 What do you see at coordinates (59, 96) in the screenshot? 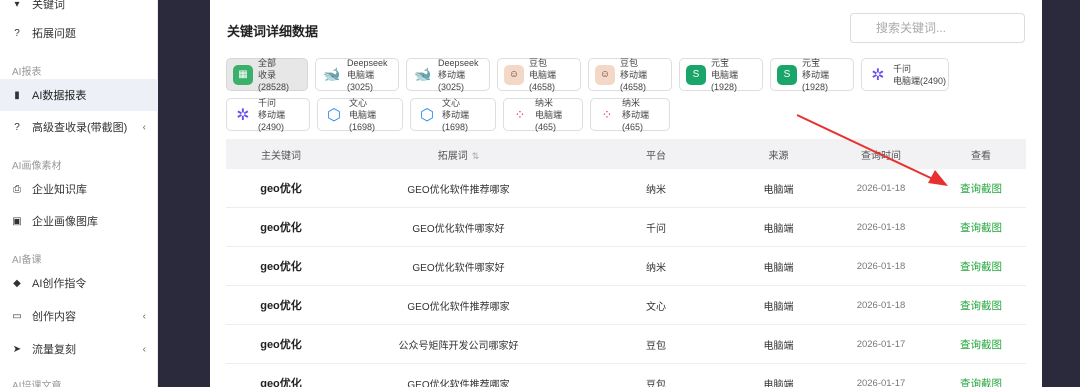
I see `sidebar-item-label: AI数据报表` at bounding box center [59, 96].